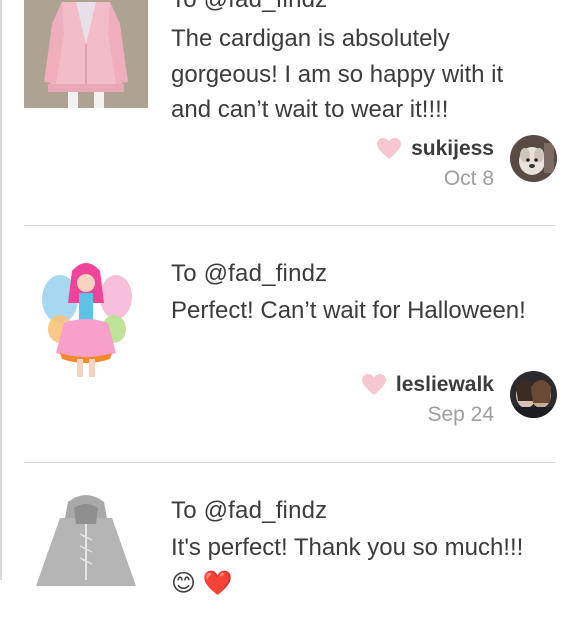 The width and height of the screenshot is (580, 618). I want to click on dog-avatar, so click(533, 158).